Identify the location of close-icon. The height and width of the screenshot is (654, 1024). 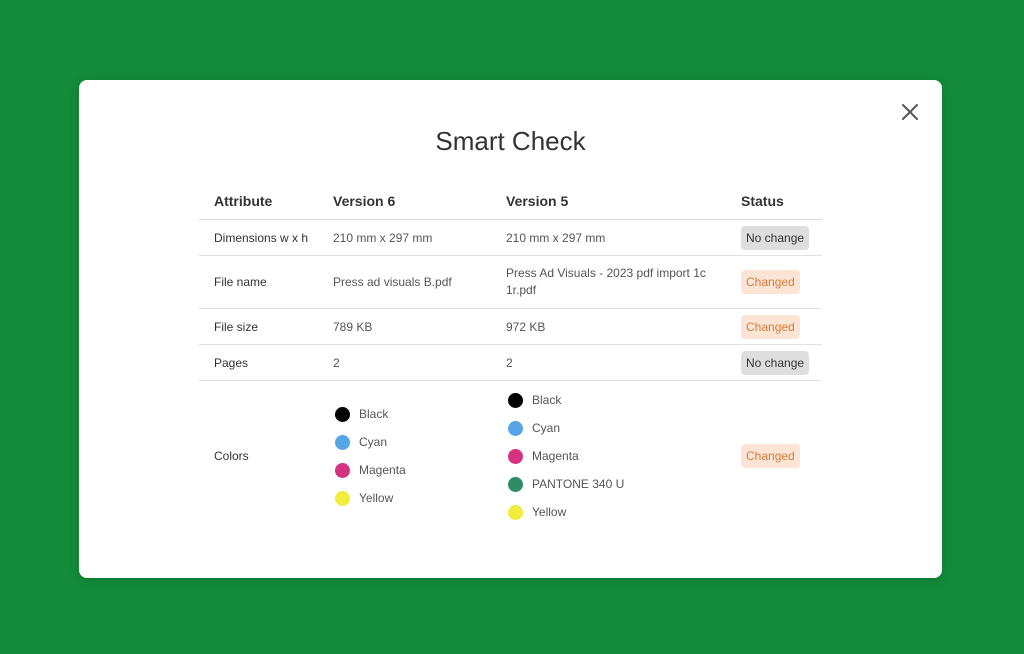
(910, 112).